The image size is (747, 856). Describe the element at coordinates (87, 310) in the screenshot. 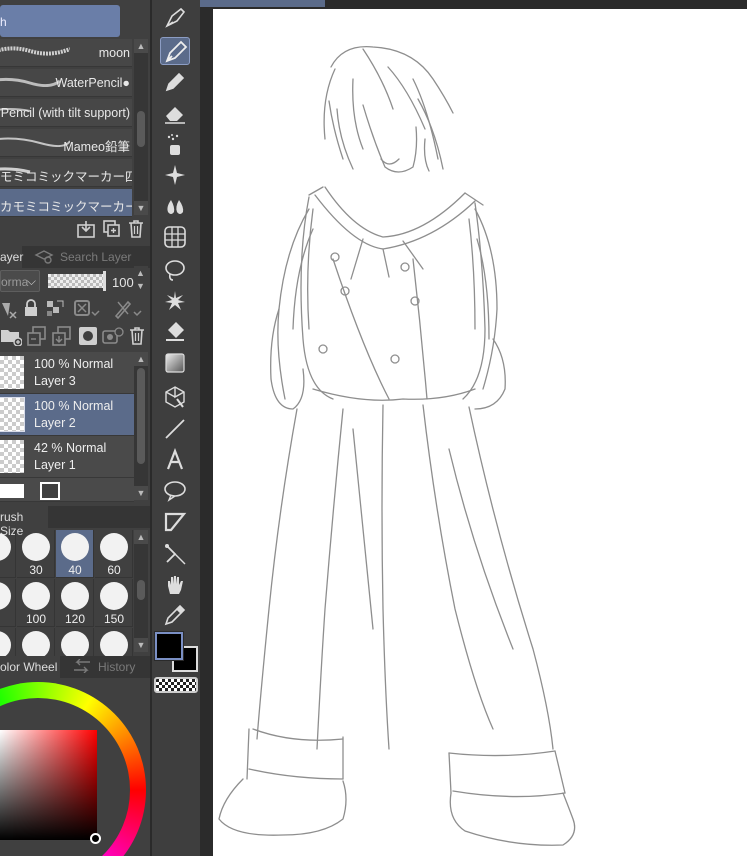

I see `reference-layer-icon` at that location.